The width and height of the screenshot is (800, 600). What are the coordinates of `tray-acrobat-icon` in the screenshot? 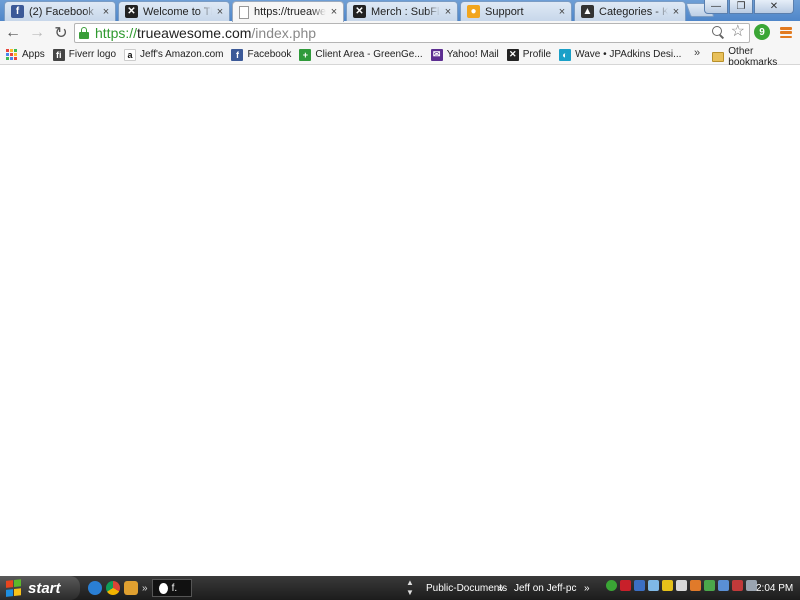 It's located at (625, 585).